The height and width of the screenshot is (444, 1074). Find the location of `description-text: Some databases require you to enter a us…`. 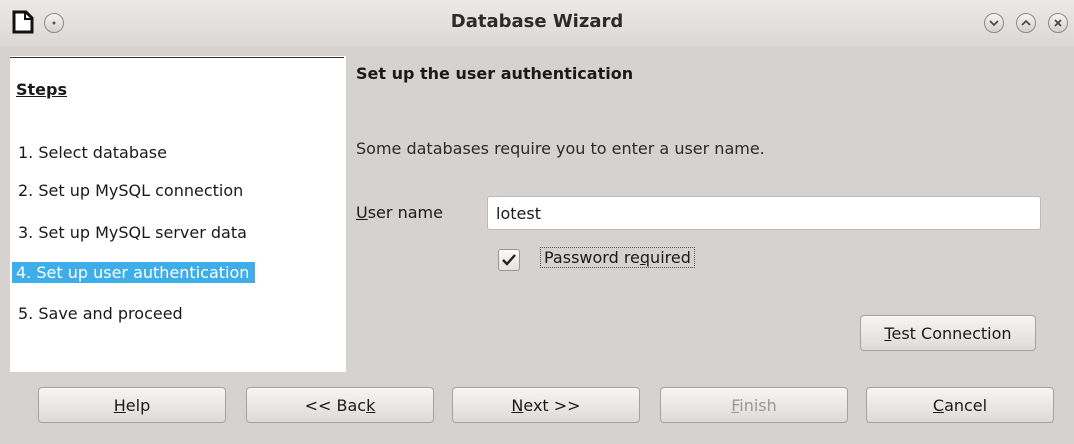

description-text: Some databases require you to enter a us… is located at coordinates (560, 148).